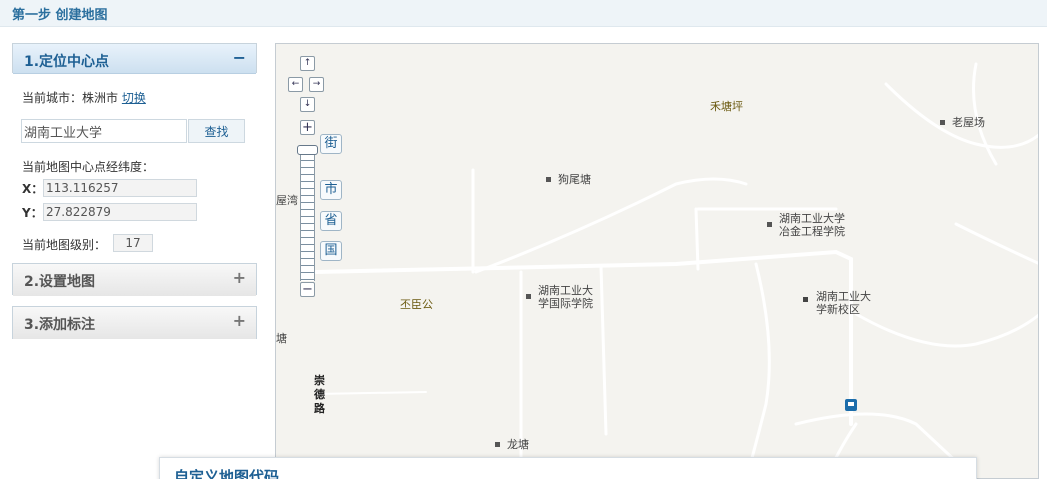 The height and width of the screenshot is (479, 1047). I want to click on map-label-laowuchang: 老屋场, so click(968, 122).